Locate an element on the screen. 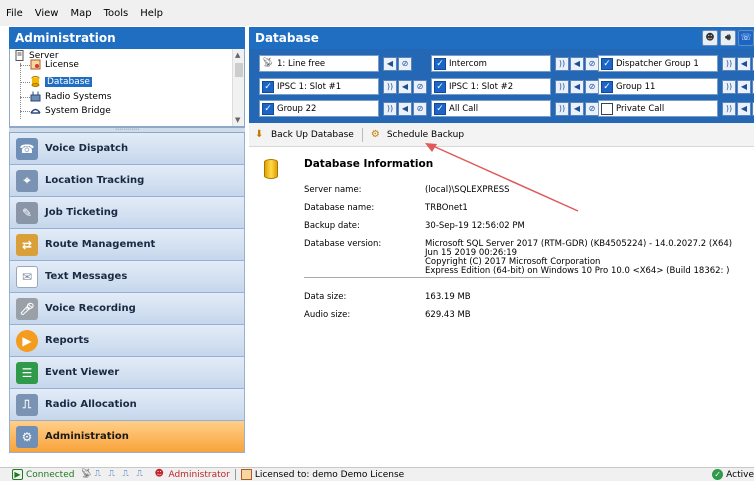 This screenshot has height=481, width=754. channel-group-22: ✓ Group 22 )) ◀ ⊘ is located at coordinates (343, 108).